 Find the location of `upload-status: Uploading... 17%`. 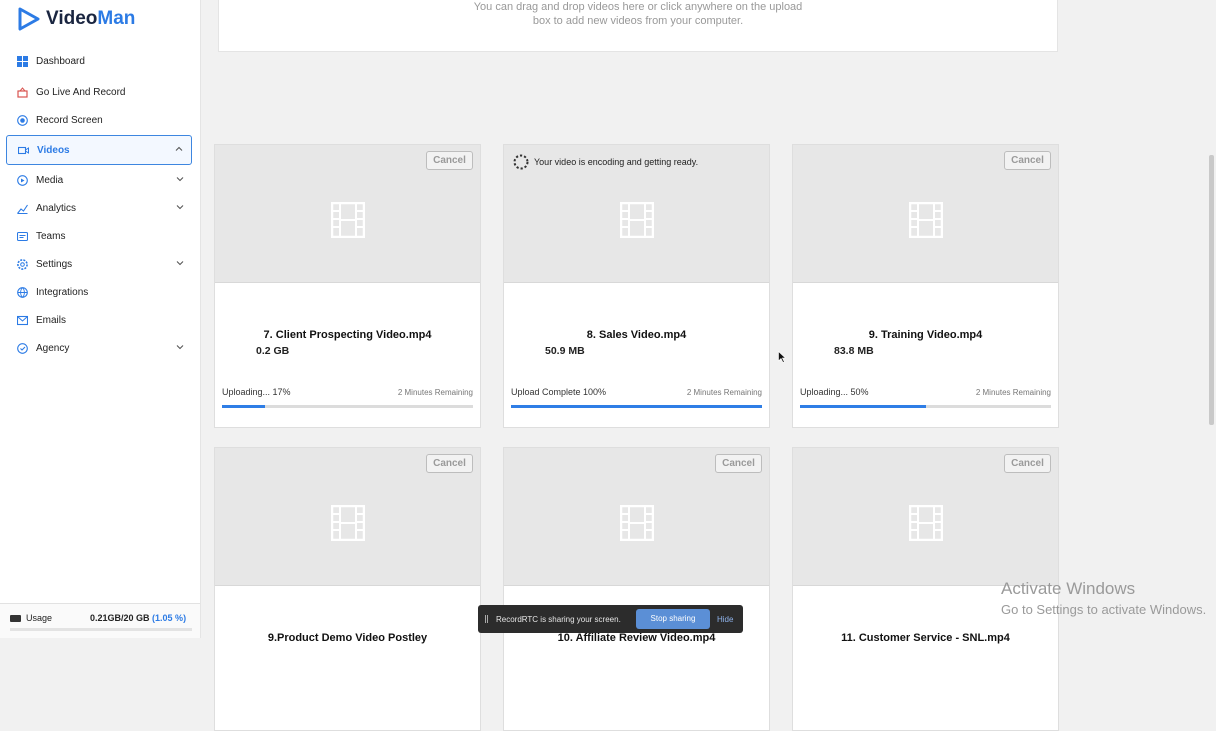

upload-status: Uploading... 17% is located at coordinates (256, 392).